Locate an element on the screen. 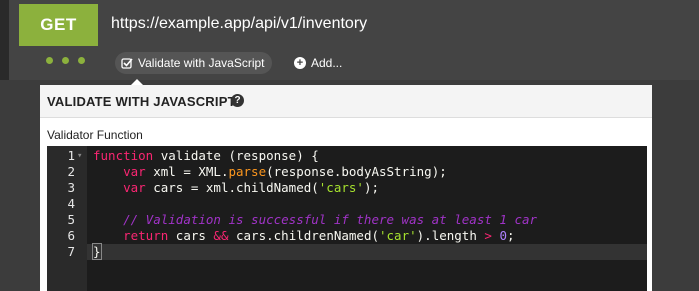  line-number: 1 is located at coordinates (71, 155).